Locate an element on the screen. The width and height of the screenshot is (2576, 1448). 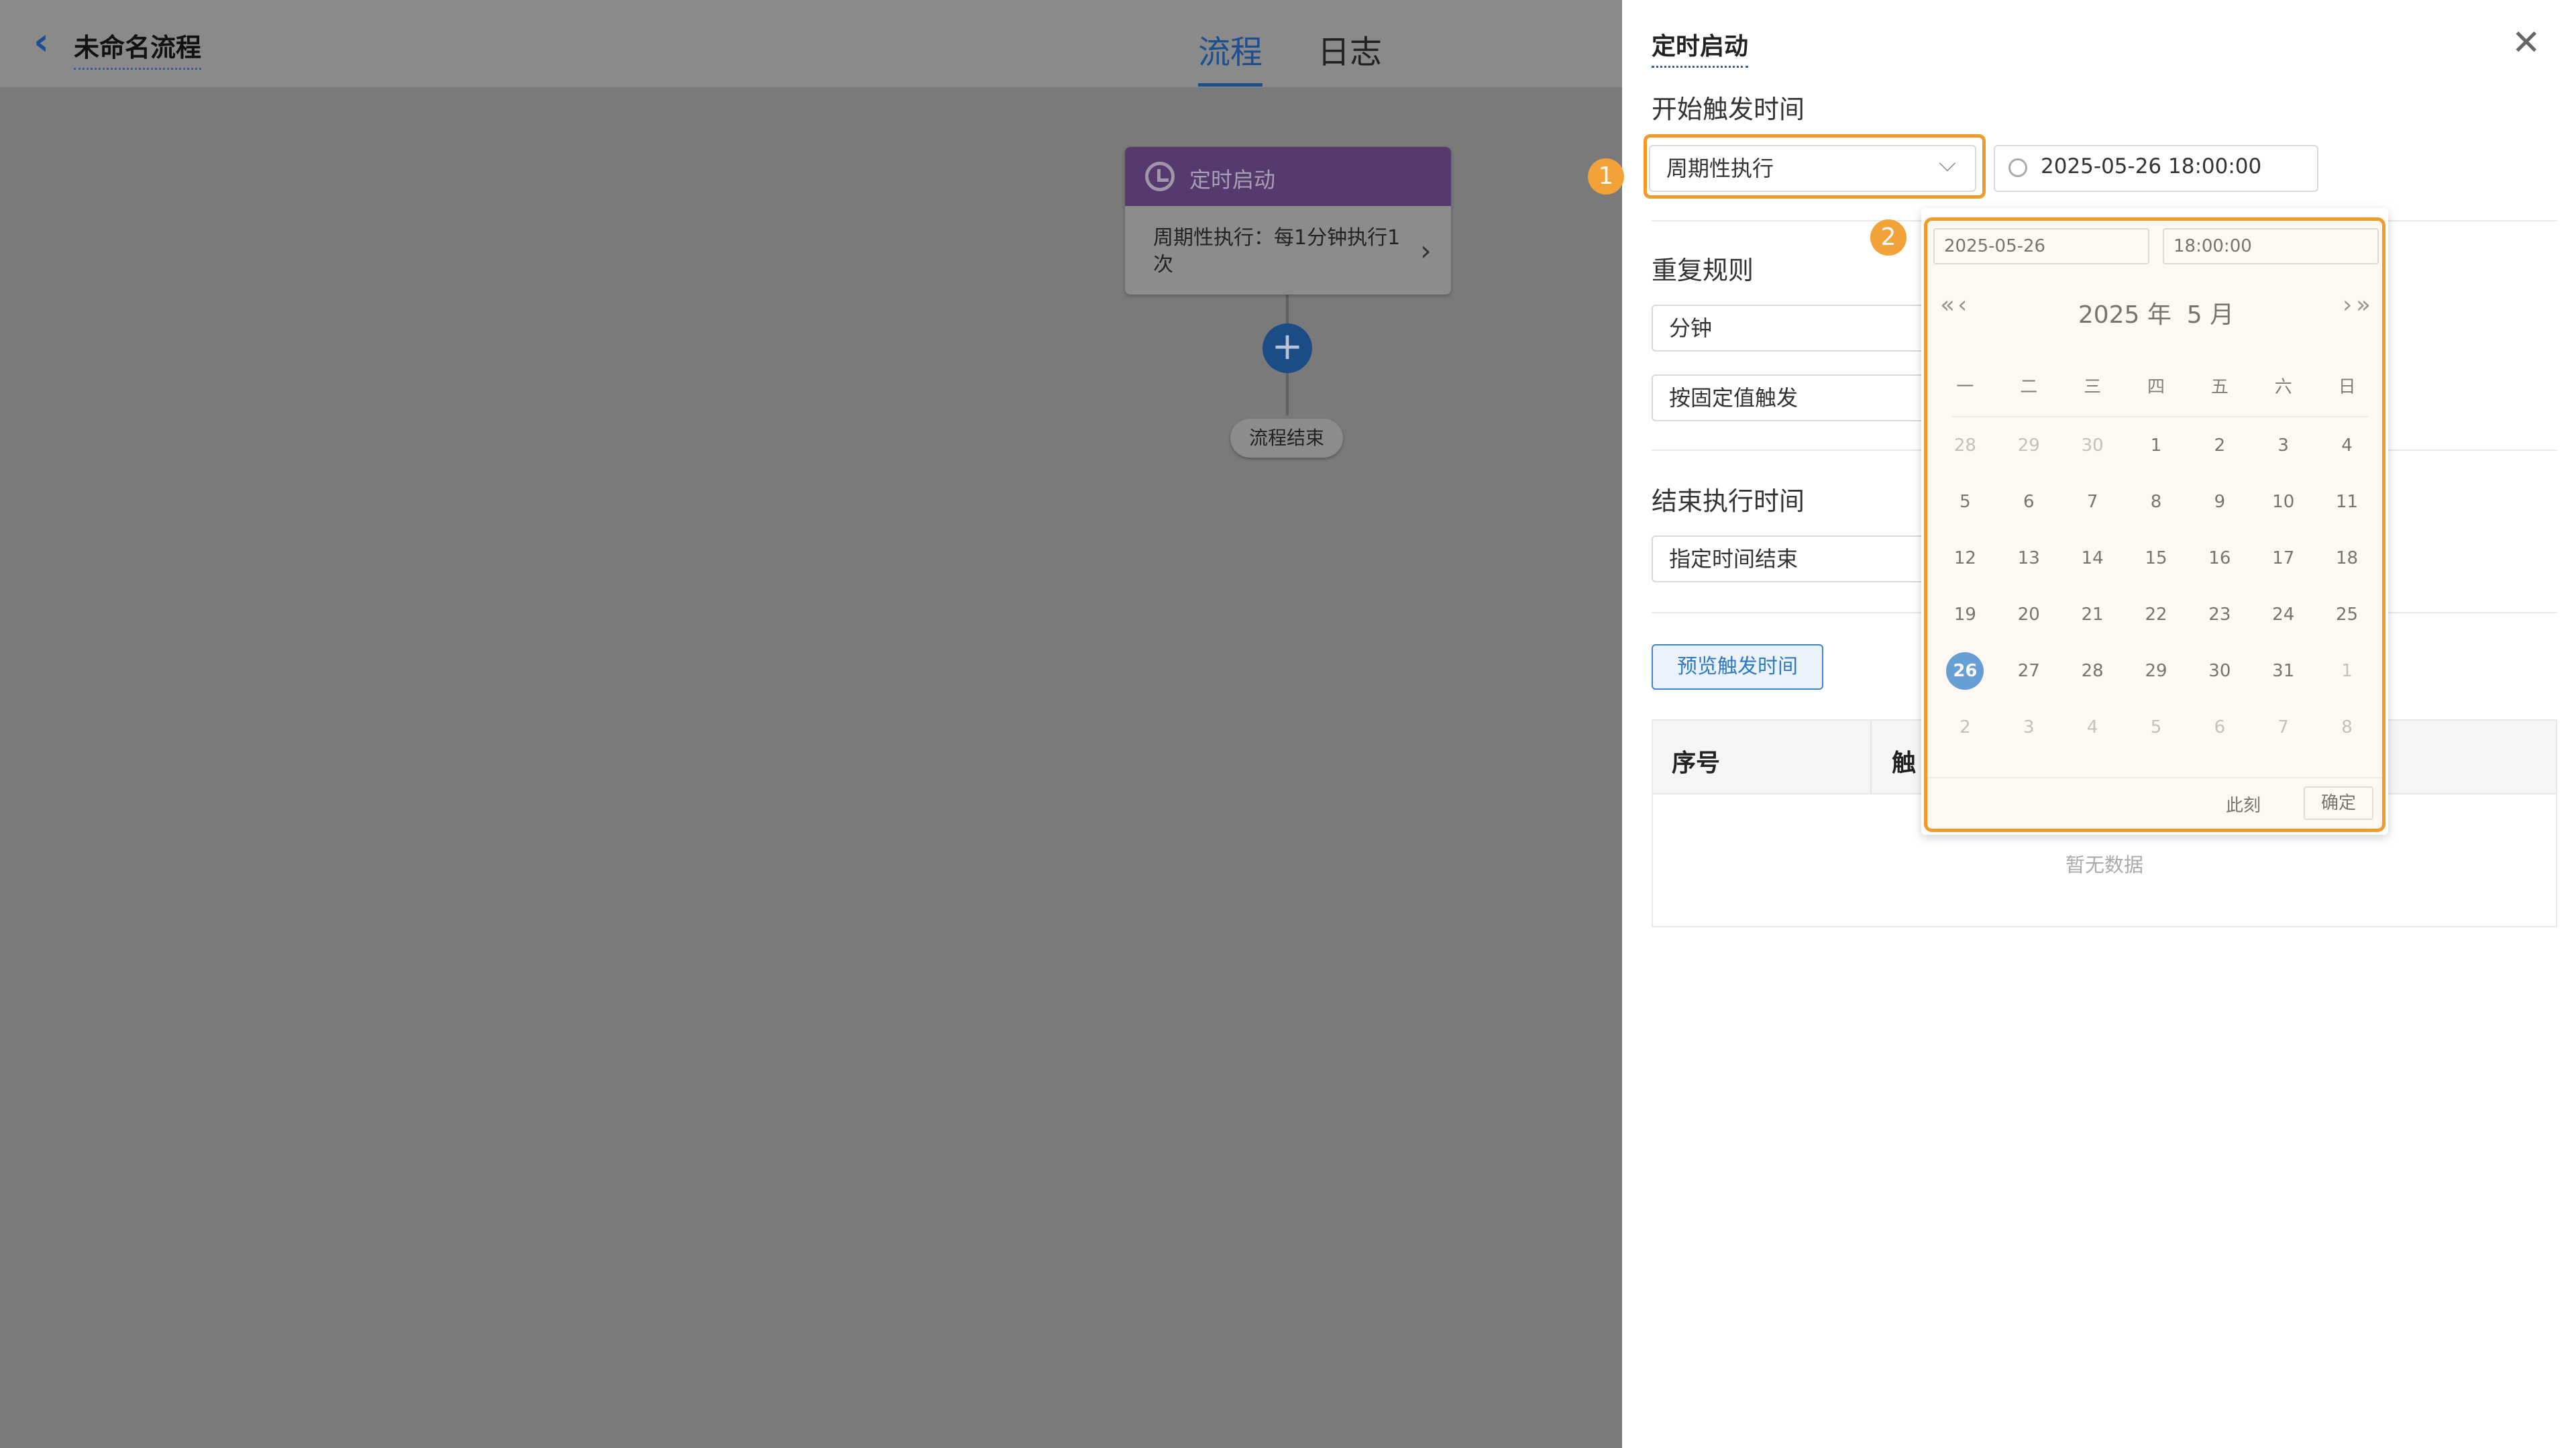
next-month-icon: › is located at coordinates (2347, 305).